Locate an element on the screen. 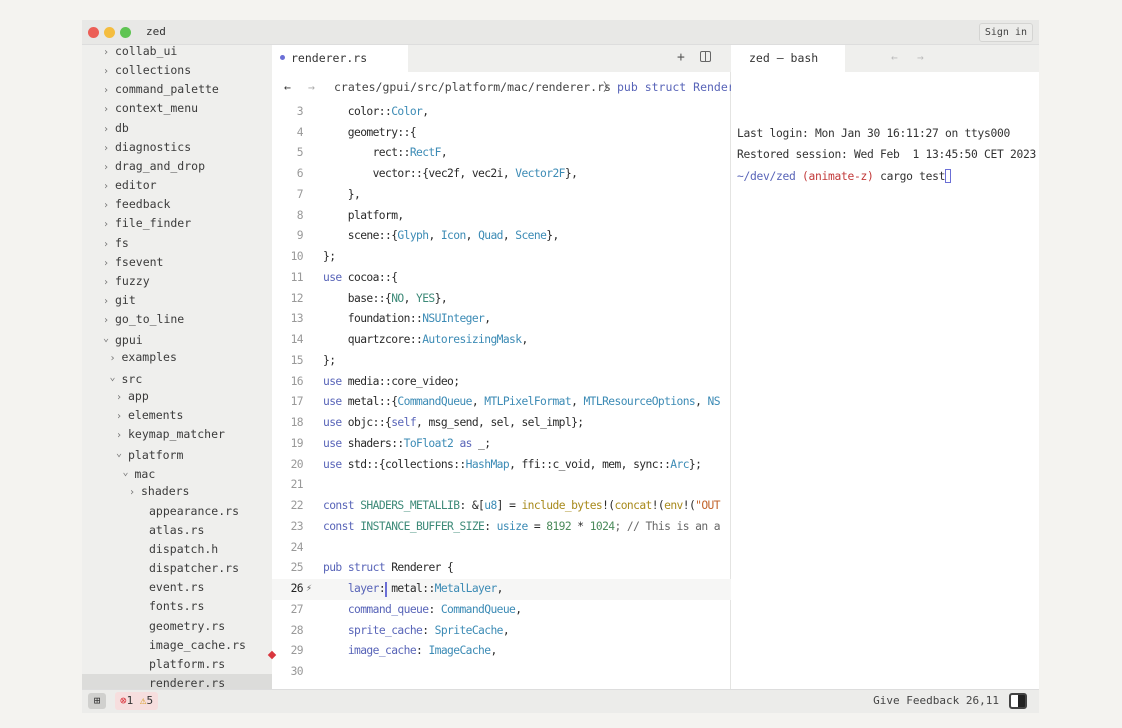 This screenshot has height=728, width=1122. sidebar-item-shaders: › shaders is located at coordinates (177, 491).